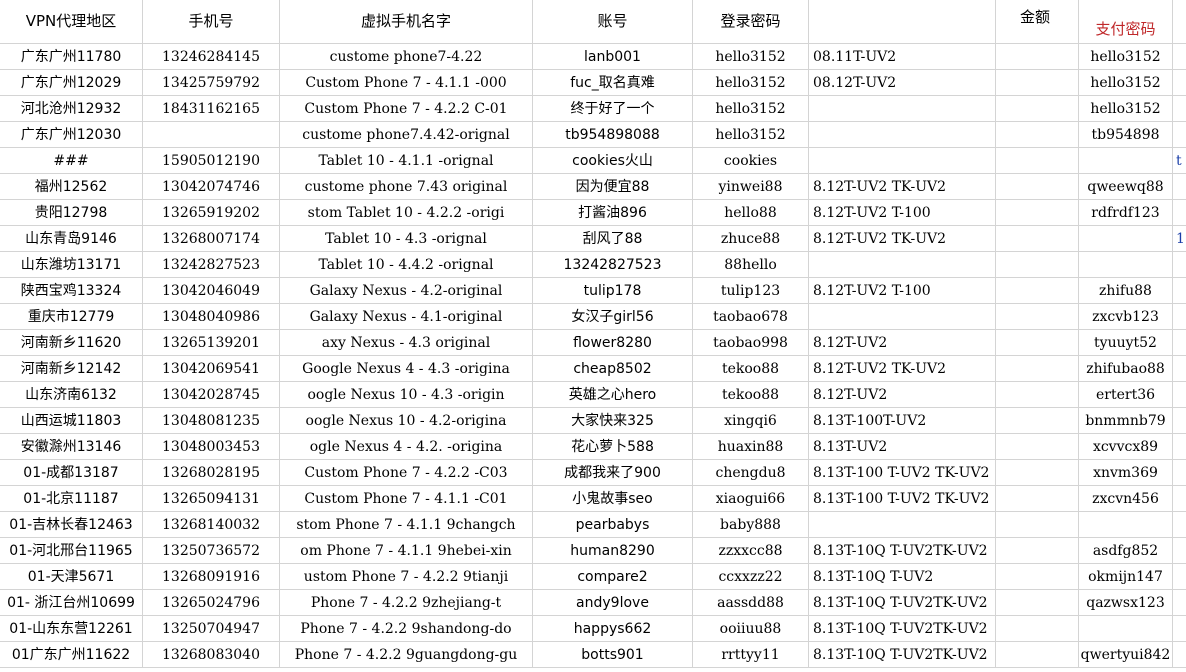 The width and height of the screenshot is (1186, 672). I want to click on cell-pay-password: bnmmnb79, so click(1126, 421).